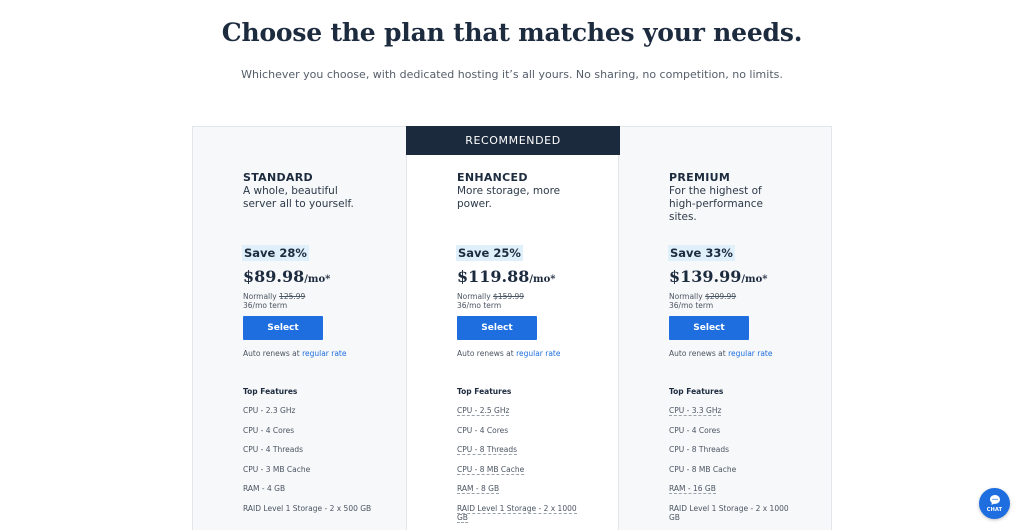 This screenshot has height=530, width=1024. What do you see at coordinates (718, 276) in the screenshot?
I see `plan-price: $139.99/mo*` at bounding box center [718, 276].